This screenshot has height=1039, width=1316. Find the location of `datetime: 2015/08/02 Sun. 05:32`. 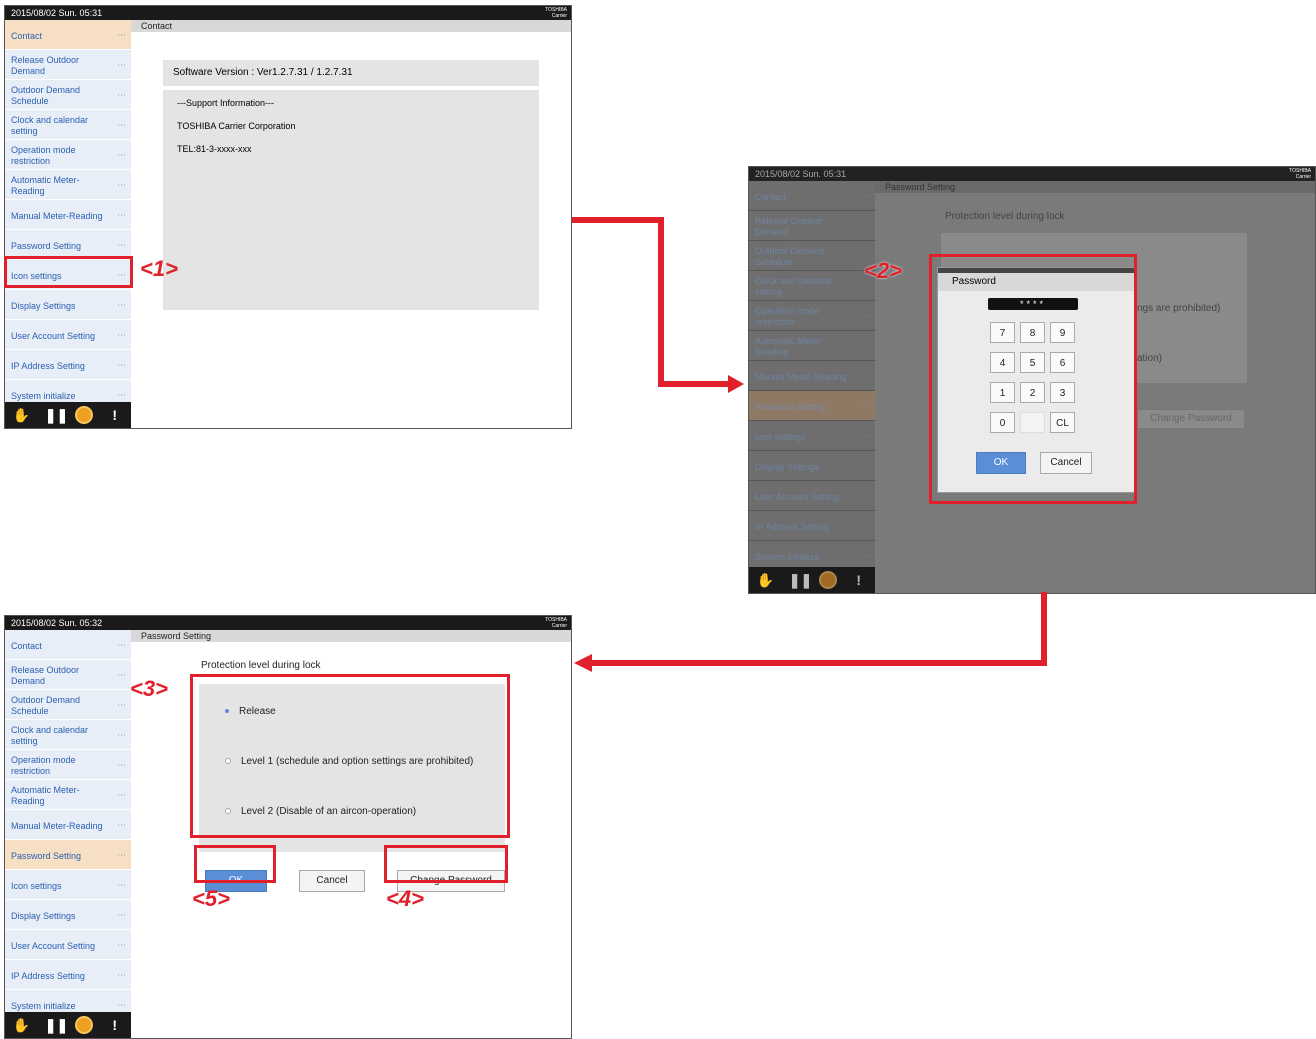

datetime: 2015/08/02 Sun. 05:32 is located at coordinates (57, 623).